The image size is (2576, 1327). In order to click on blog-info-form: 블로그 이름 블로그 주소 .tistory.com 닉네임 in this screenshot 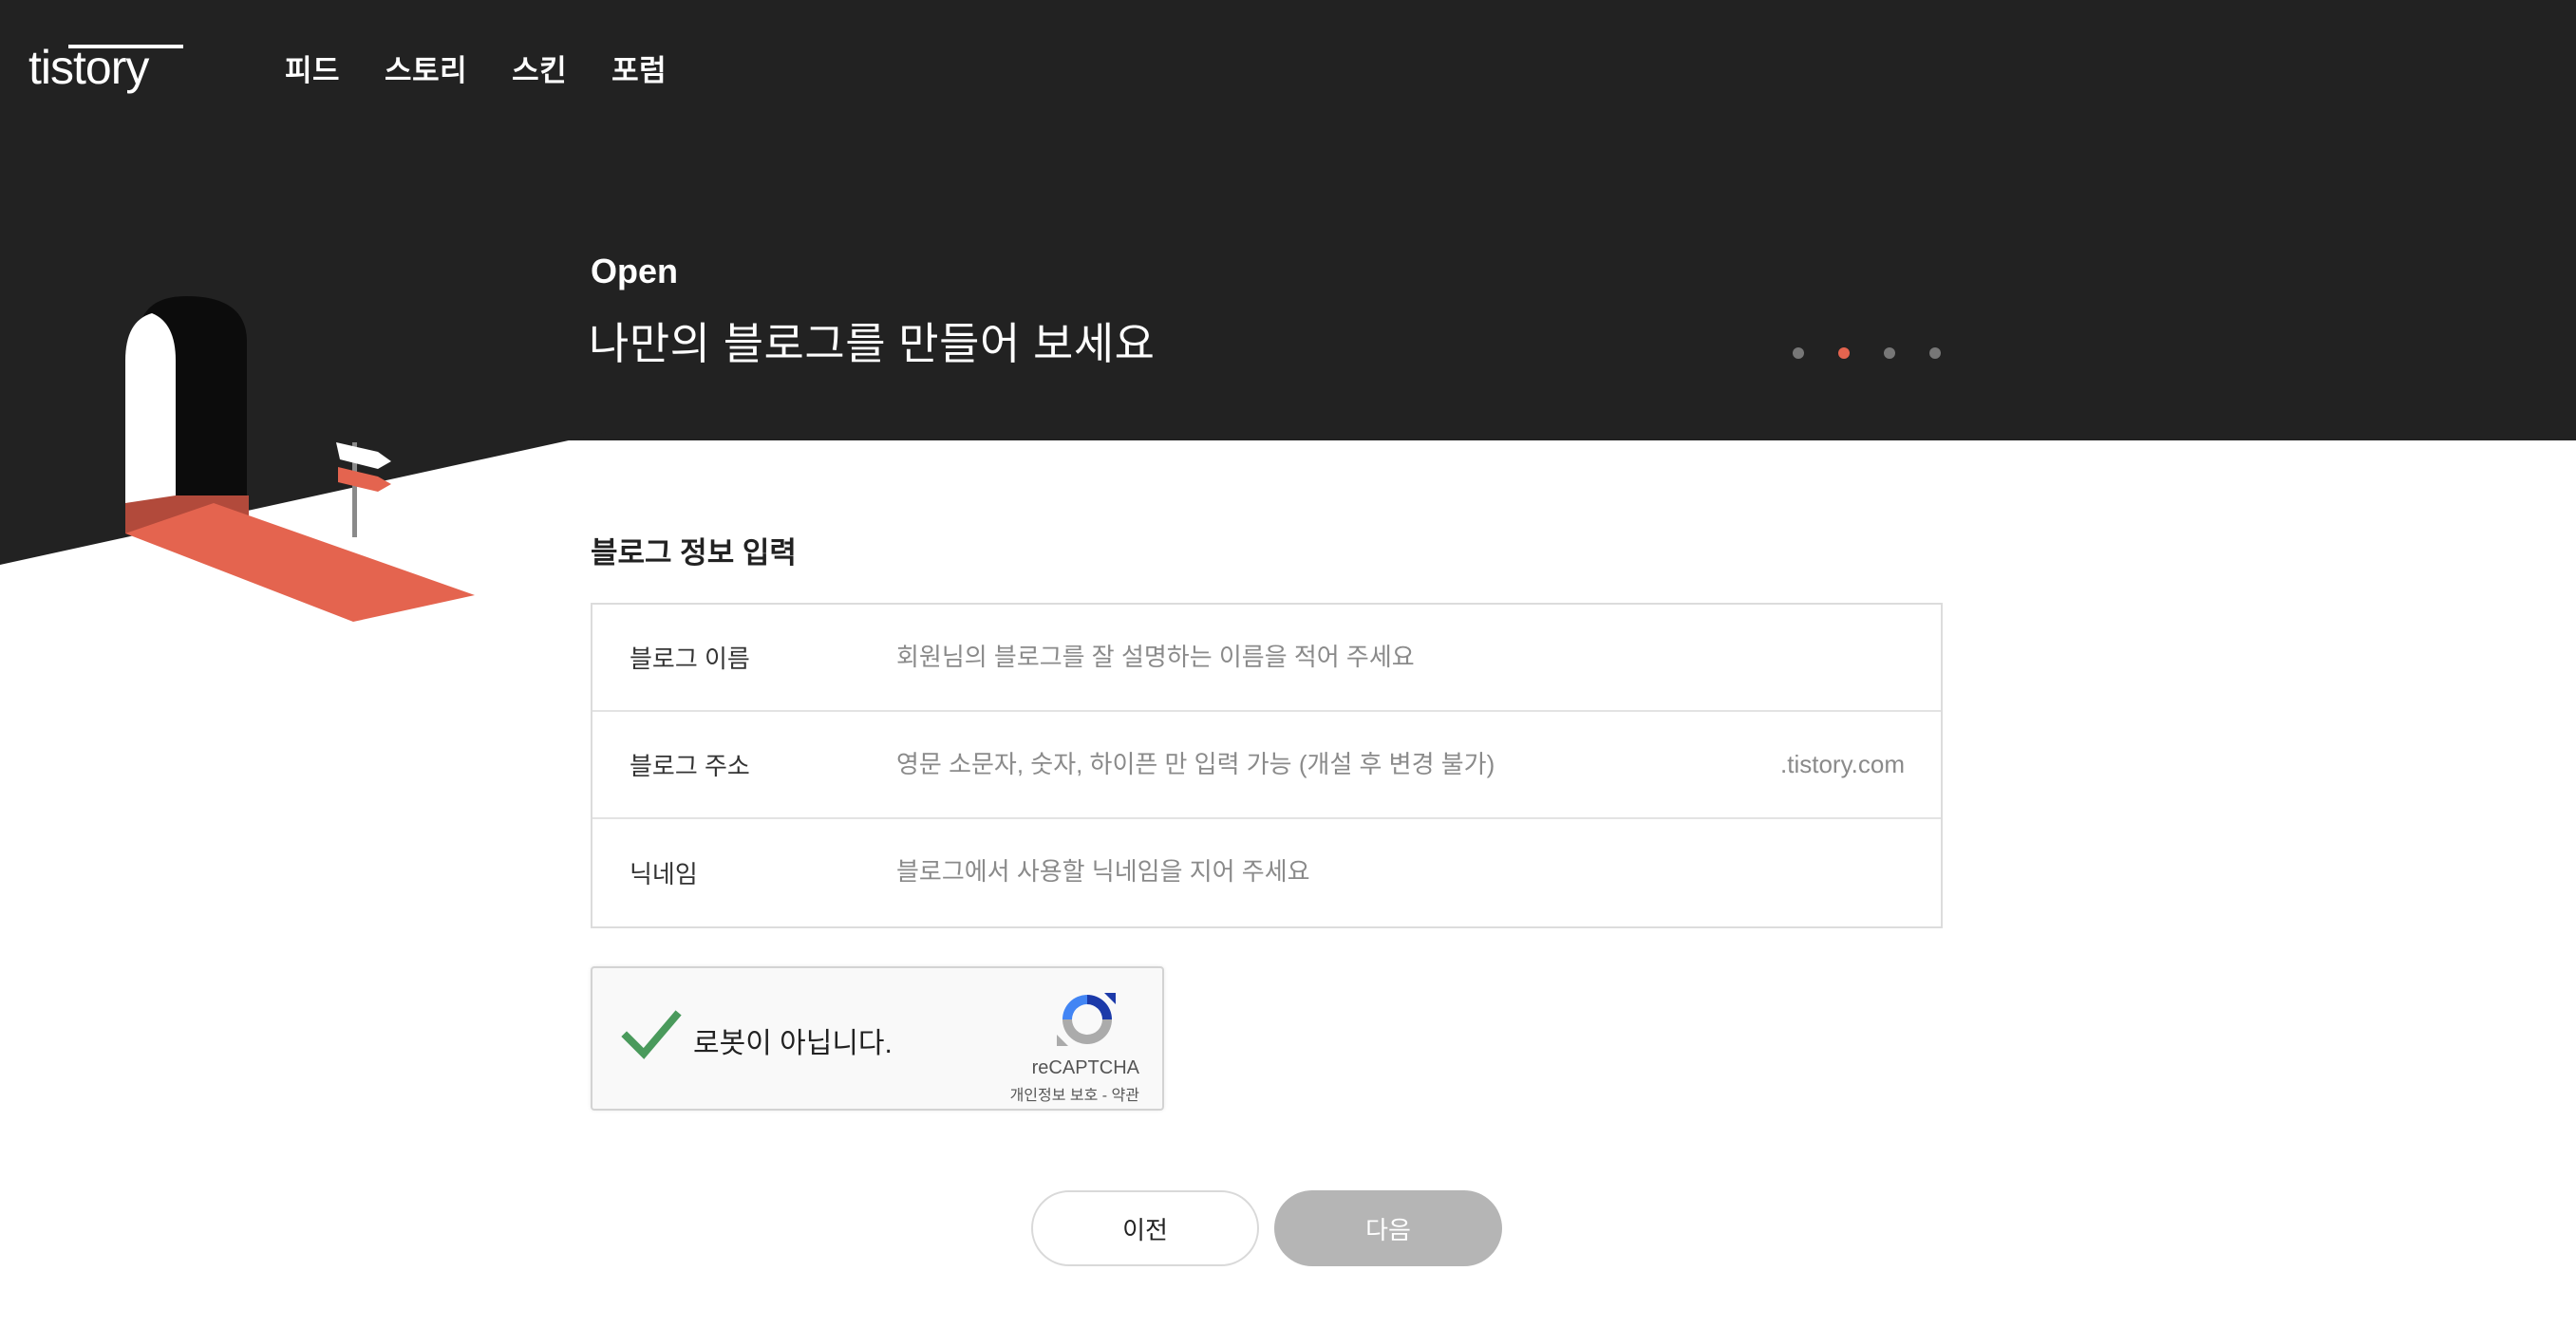, I will do `click(1267, 766)`.